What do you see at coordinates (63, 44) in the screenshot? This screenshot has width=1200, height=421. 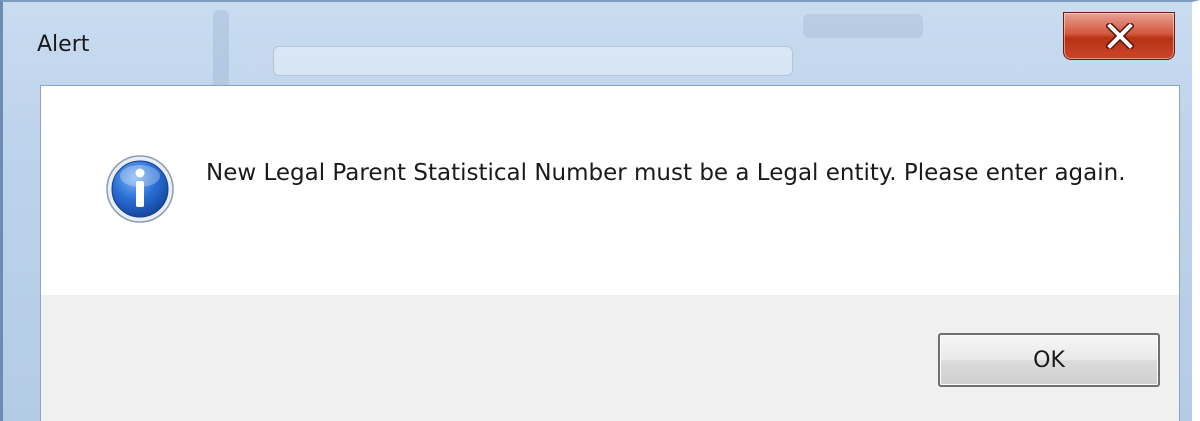 I see `window-title: Alert` at bounding box center [63, 44].